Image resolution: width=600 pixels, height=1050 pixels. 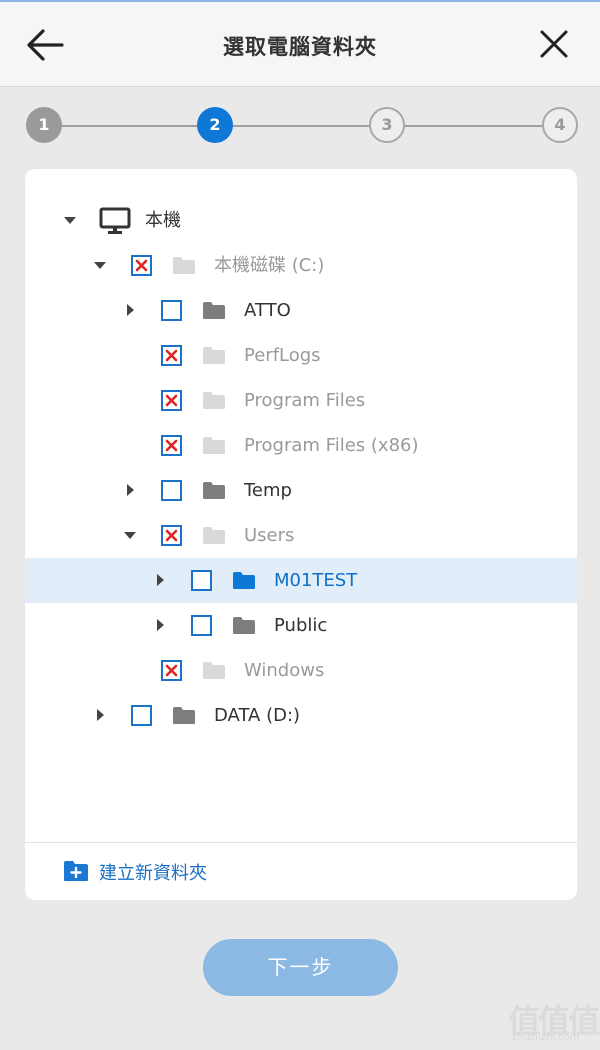 What do you see at coordinates (268, 490) in the screenshot?
I see `tree-label: Temp` at bounding box center [268, 490].